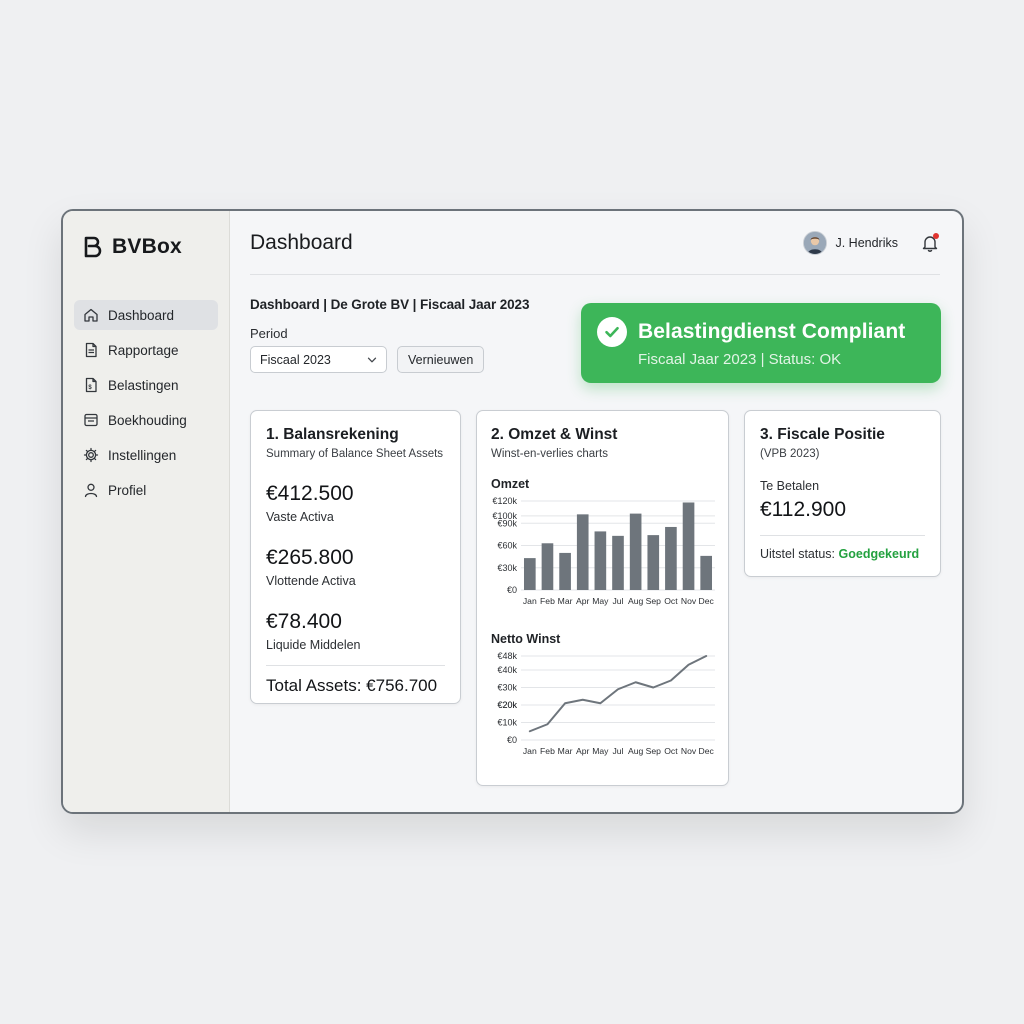 Image resolution: width=1024 pixels, height=1024 pixels. I want to click on sidebar-item-instellingen: Instellingen, so click(146, 455).